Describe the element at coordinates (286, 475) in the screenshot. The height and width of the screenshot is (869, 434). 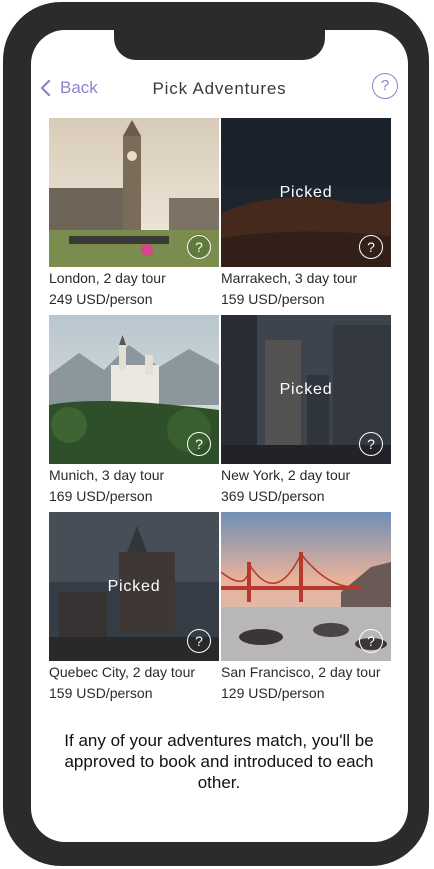
I see `tour-name: New York, 2 day tour` at that location.